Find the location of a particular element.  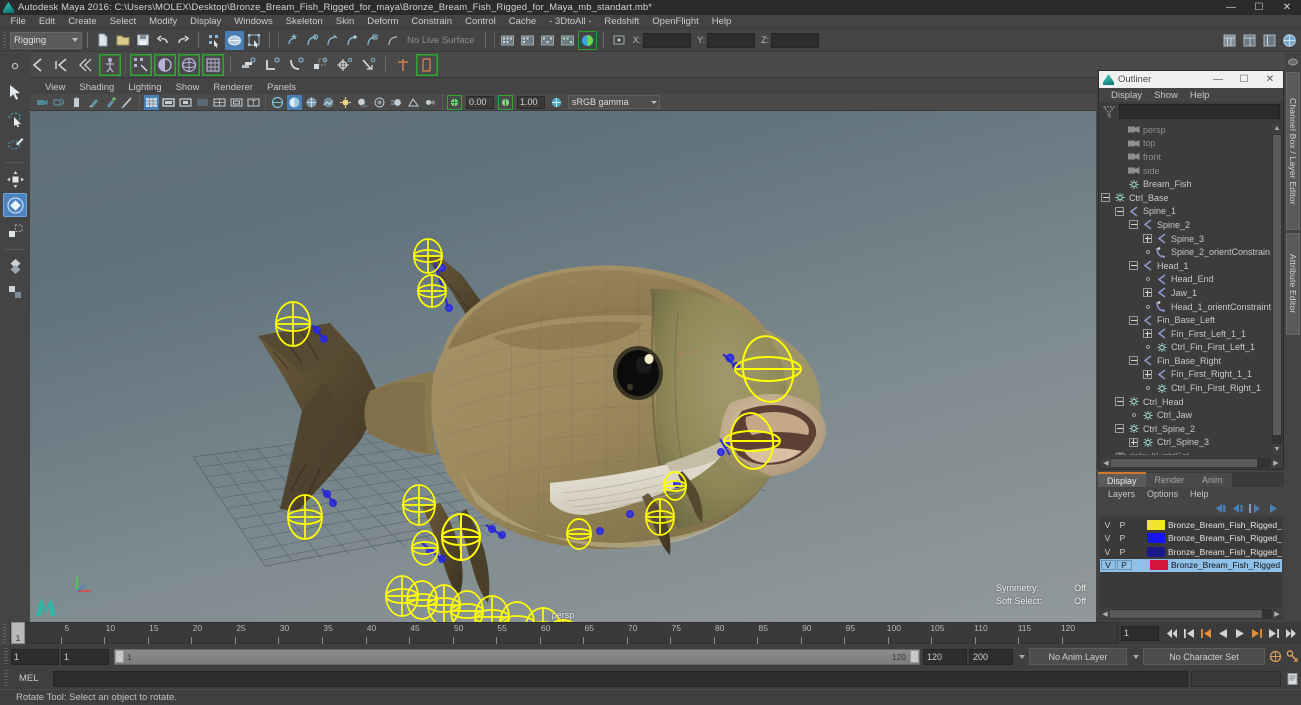

smooth-bind-icon is located at coordinates (141, 65).